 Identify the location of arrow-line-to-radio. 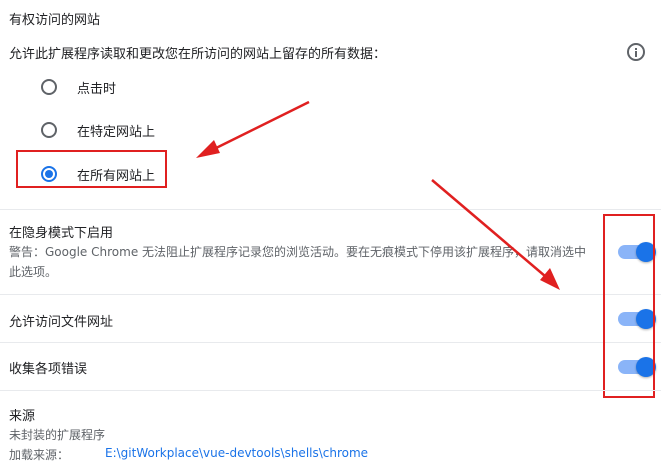
(257, 127).